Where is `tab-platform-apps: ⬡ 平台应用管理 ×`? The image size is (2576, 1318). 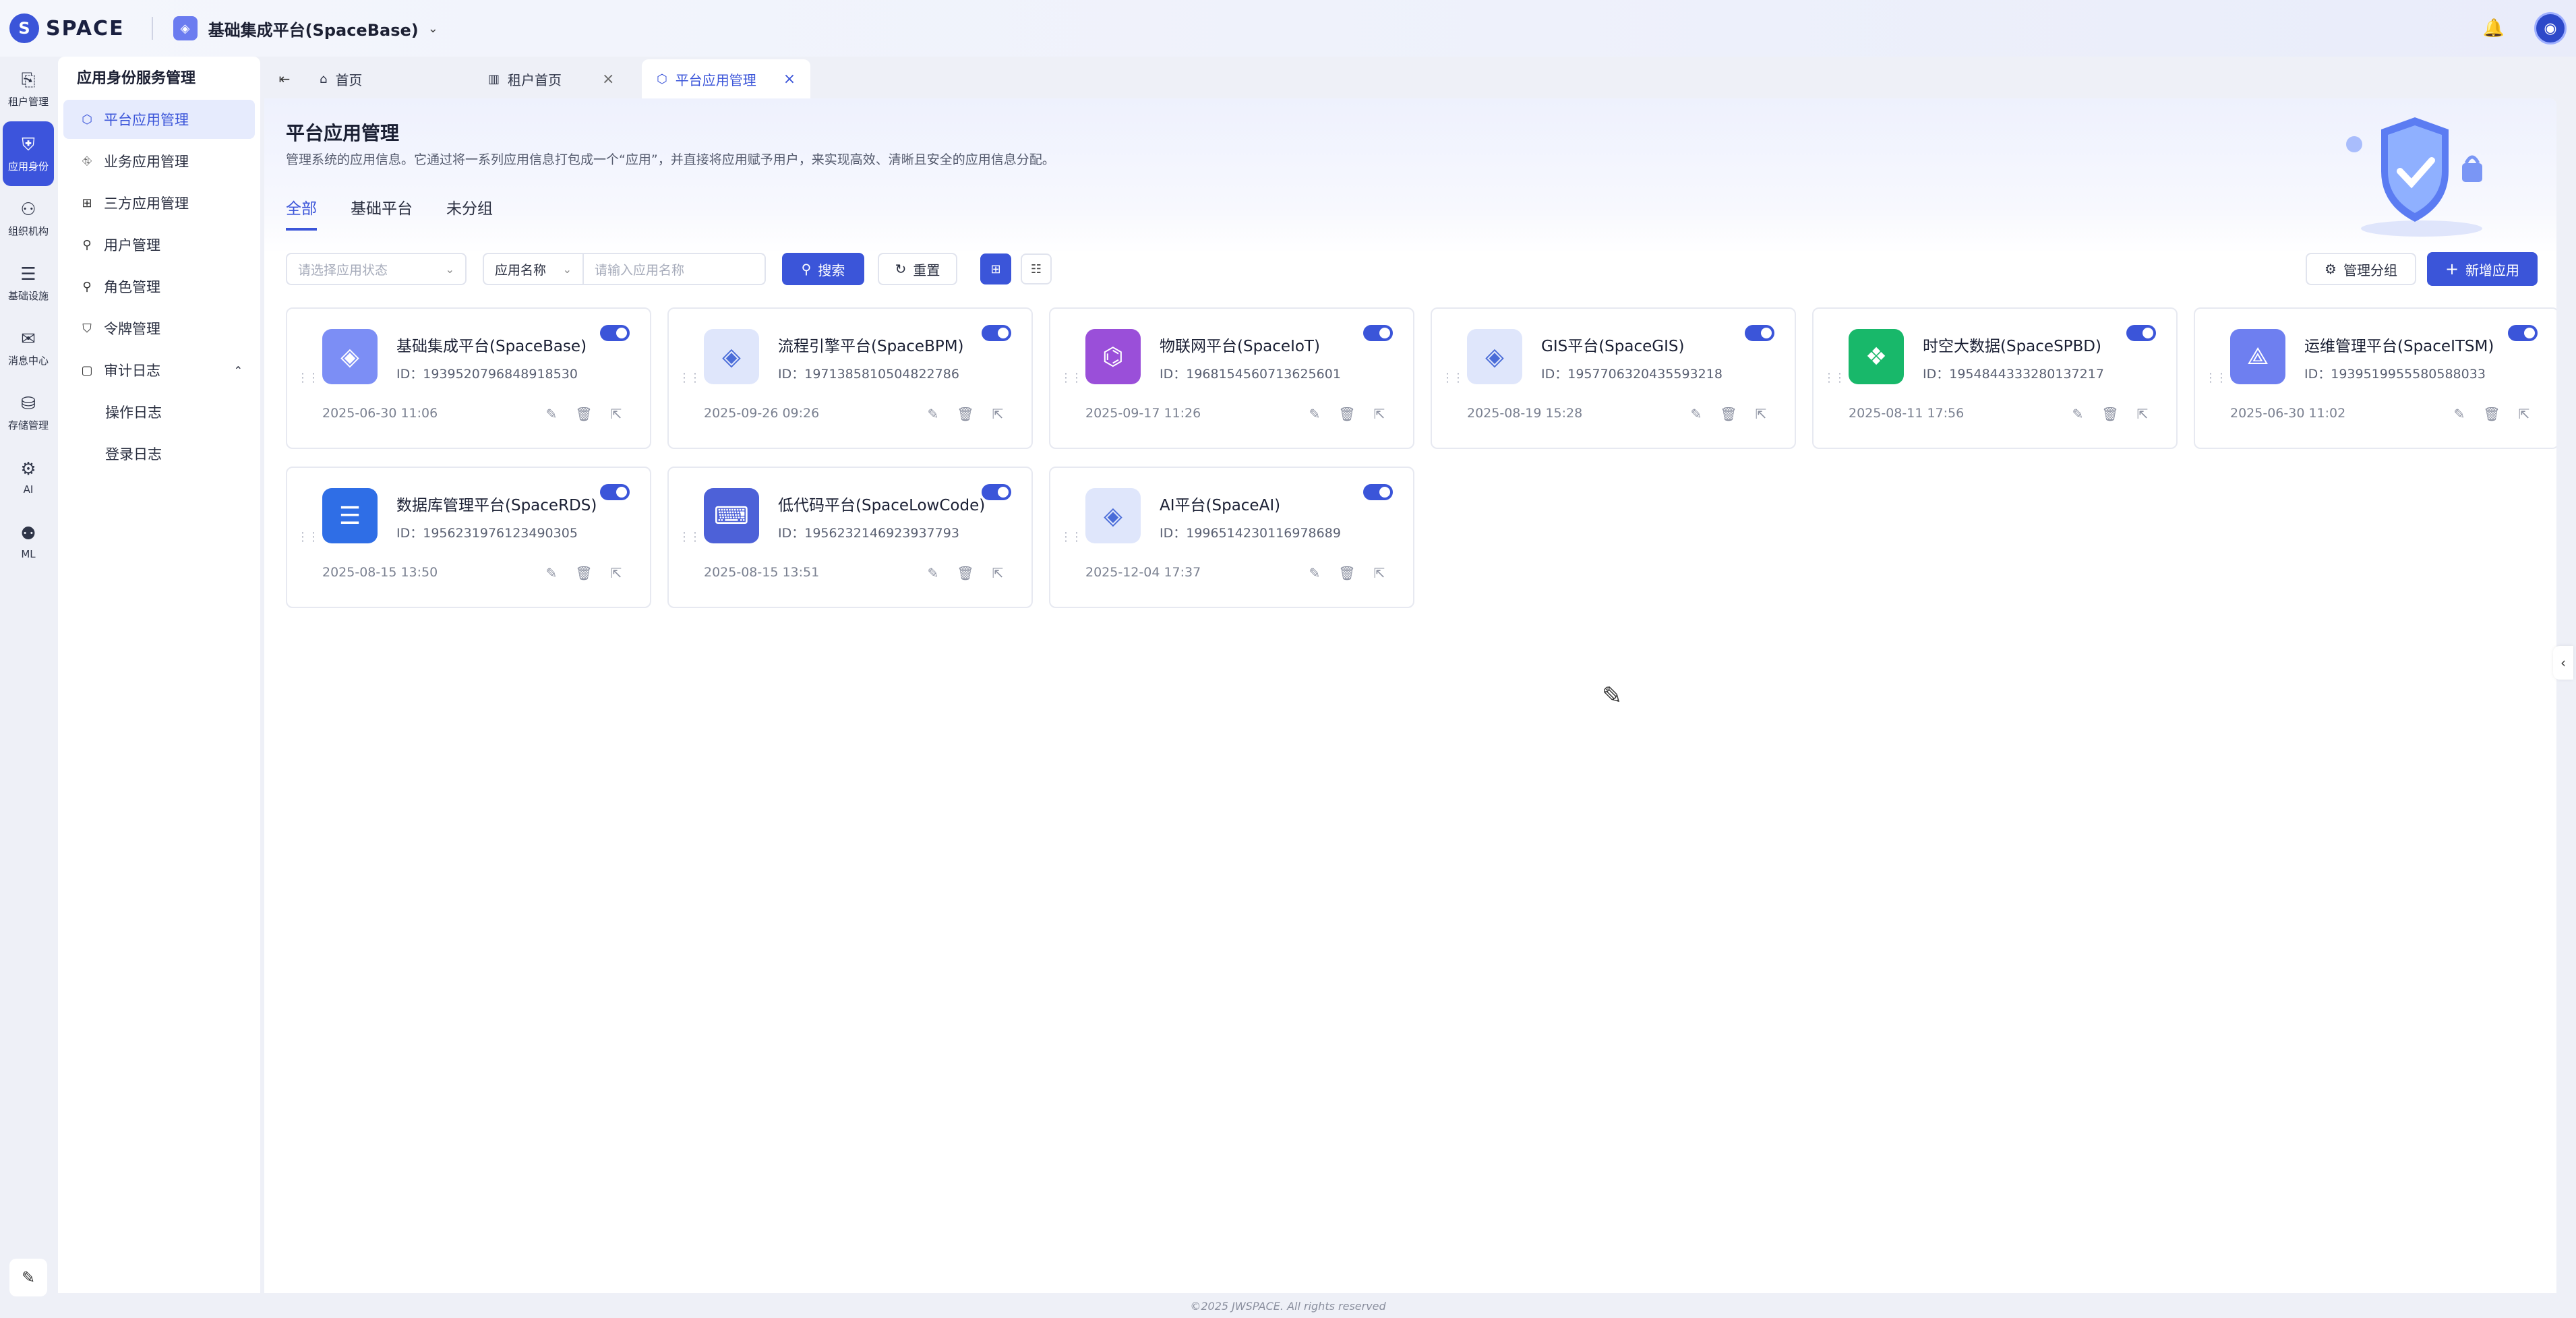
tab-platform-apps: ⬡ 平台应用管理 × is located at coordinates (727, 78).